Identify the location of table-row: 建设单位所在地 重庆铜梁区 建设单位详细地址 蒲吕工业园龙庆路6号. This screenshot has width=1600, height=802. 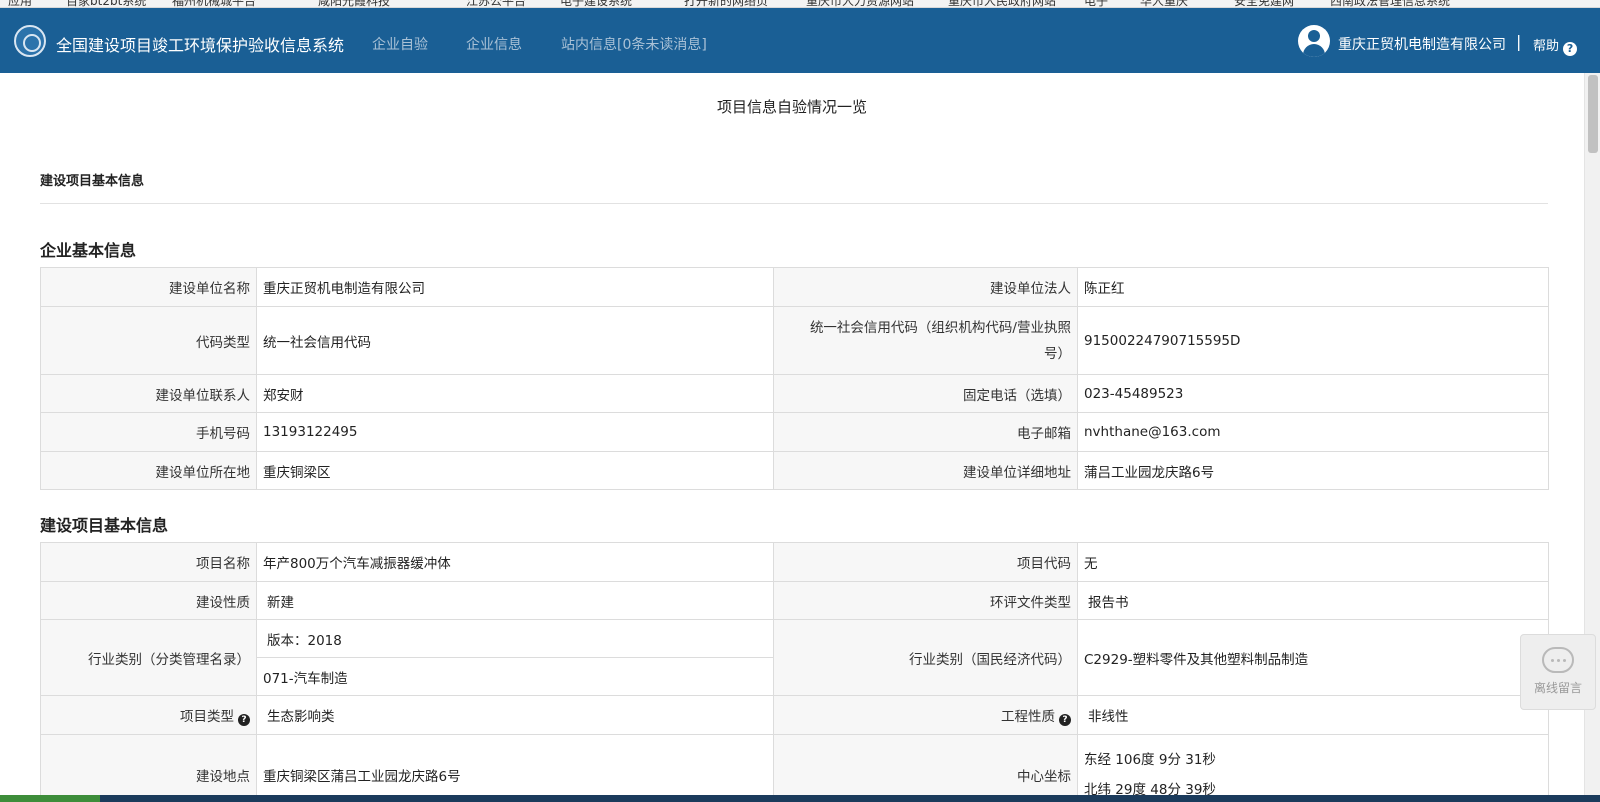
(794, 470).